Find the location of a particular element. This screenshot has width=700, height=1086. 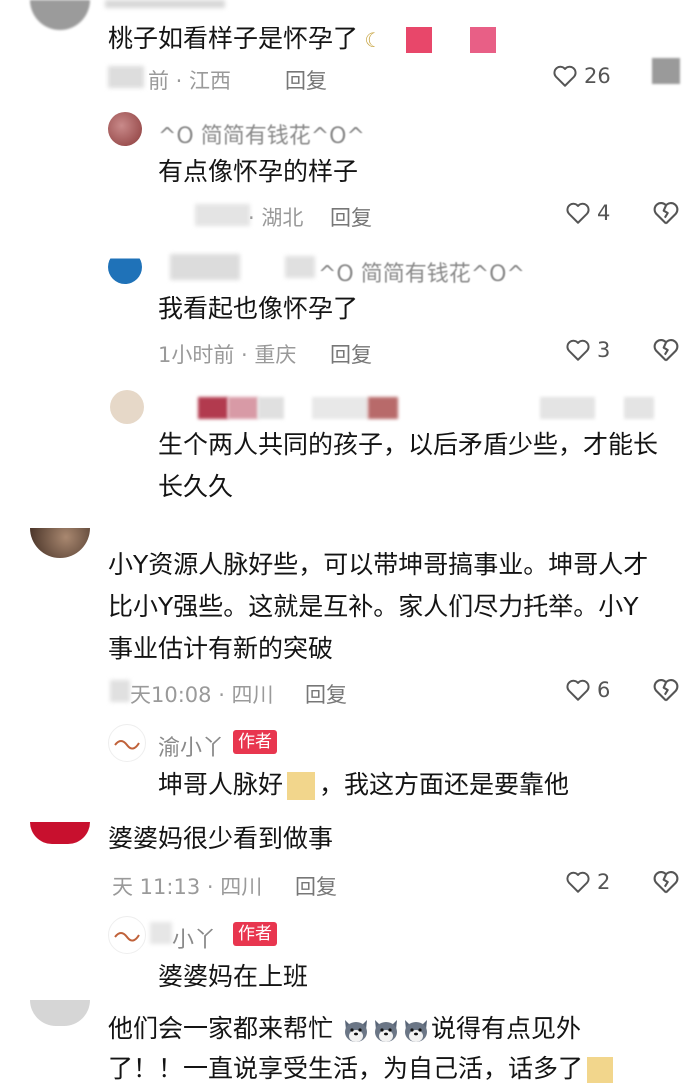

comment-text-line: 了！！一直说享受生活，为自己活，话多了 is located at coordinates (361, 1069).